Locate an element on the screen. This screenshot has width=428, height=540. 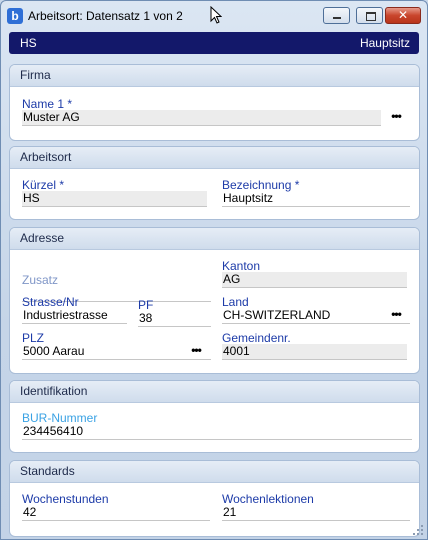
app-logo-icon: b is located at coordinates (15, 16).